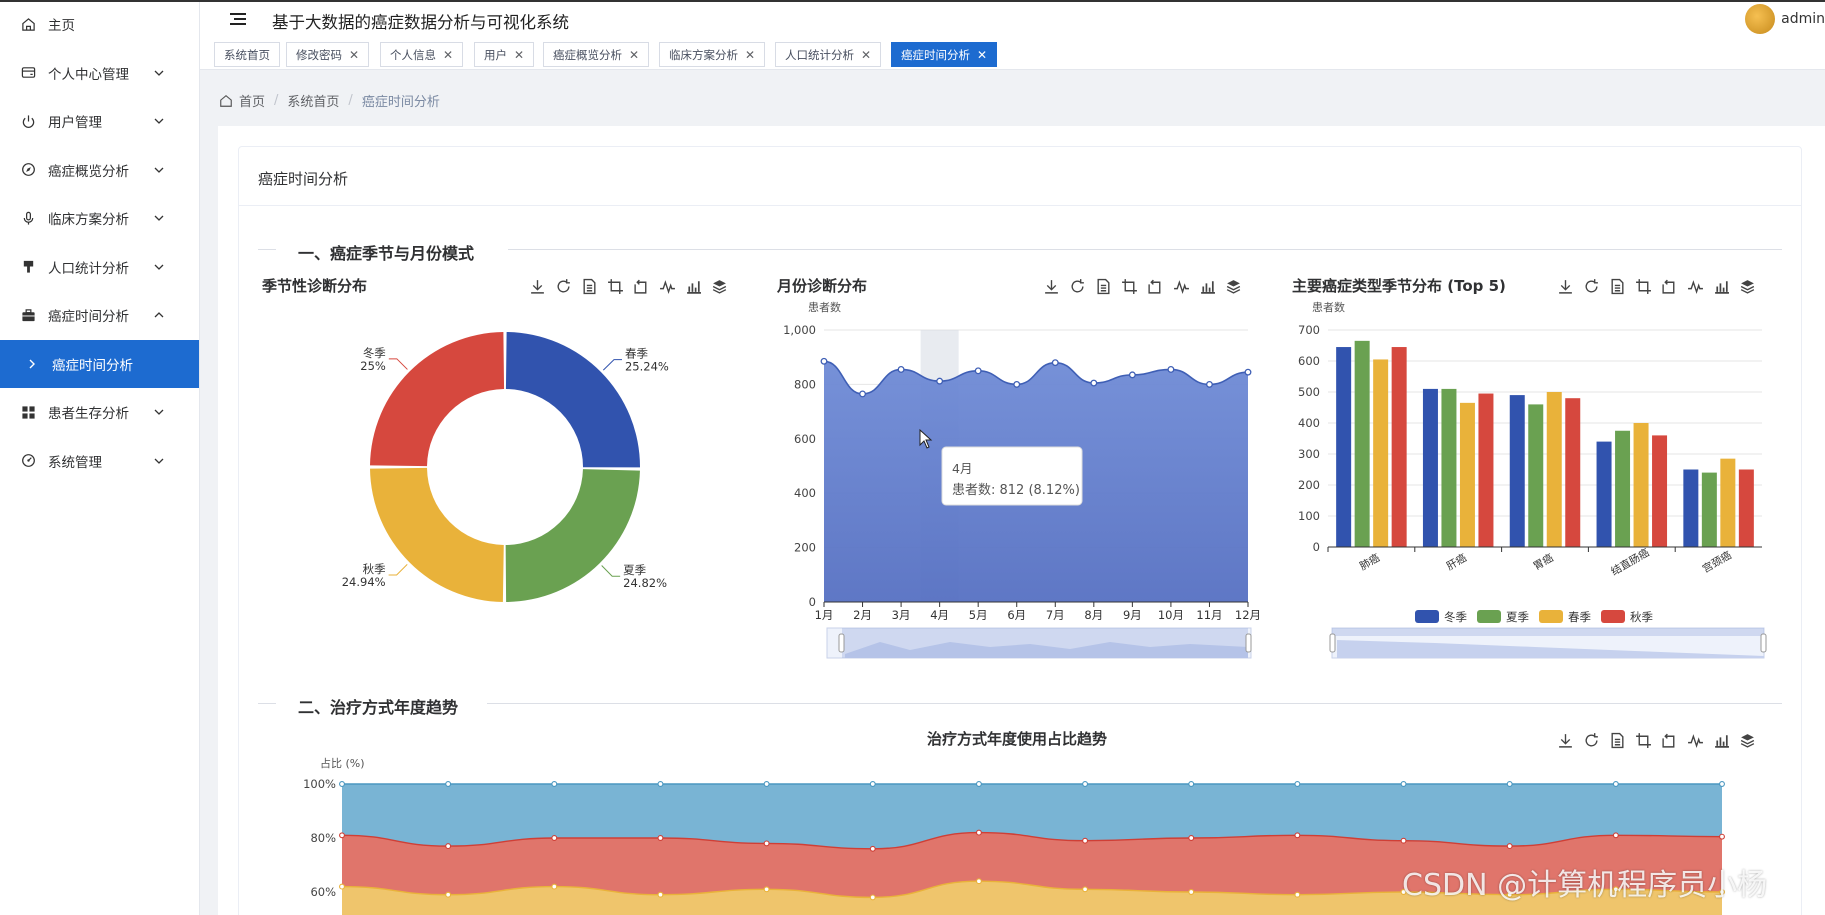  Describe the element at coordinates (1309, 485) in the screenshot. I see `y-tick-label: 200` at that location.